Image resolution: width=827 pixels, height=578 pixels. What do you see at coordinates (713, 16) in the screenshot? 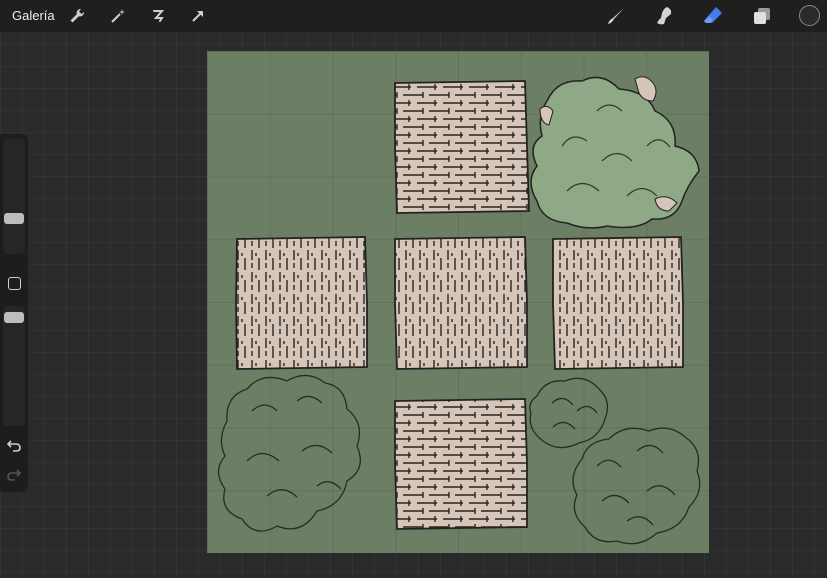
I see `eraser-icon` at bounding box center [713, 16].